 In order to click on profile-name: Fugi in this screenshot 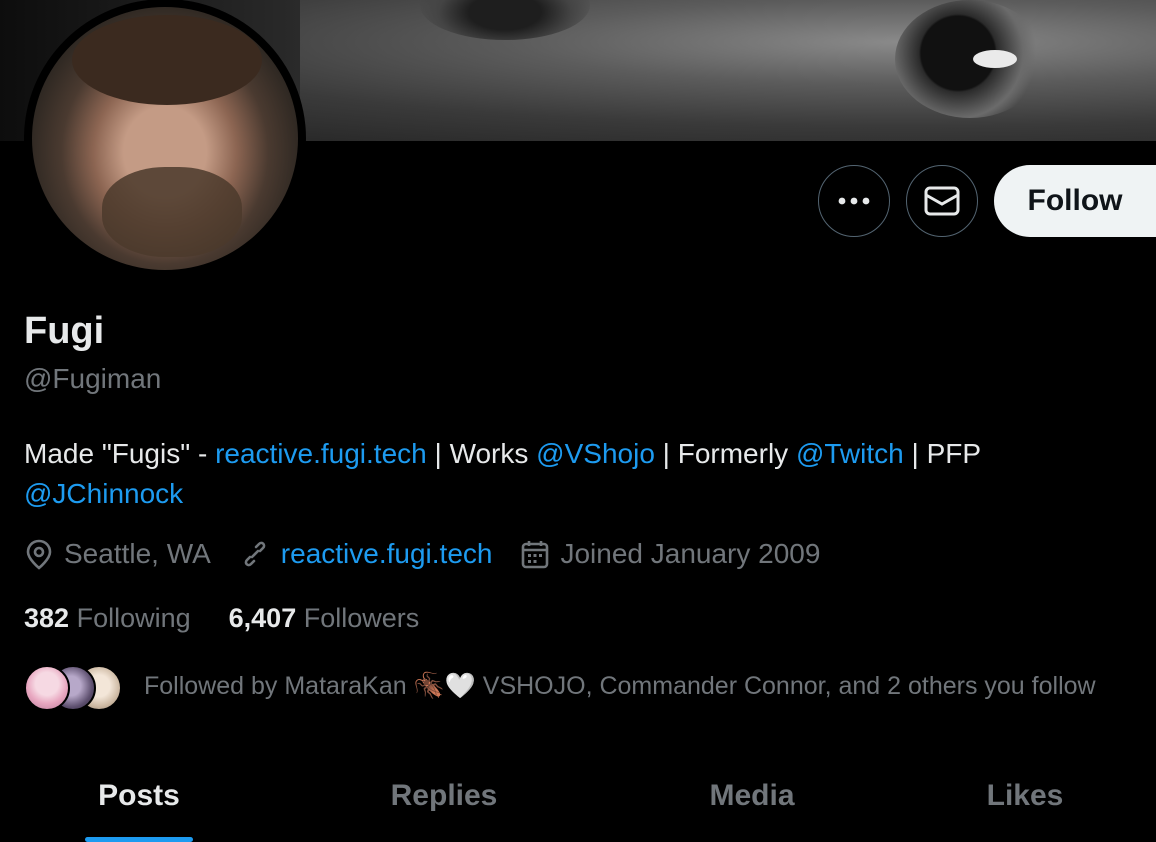, I will do `click(64, 331)`.